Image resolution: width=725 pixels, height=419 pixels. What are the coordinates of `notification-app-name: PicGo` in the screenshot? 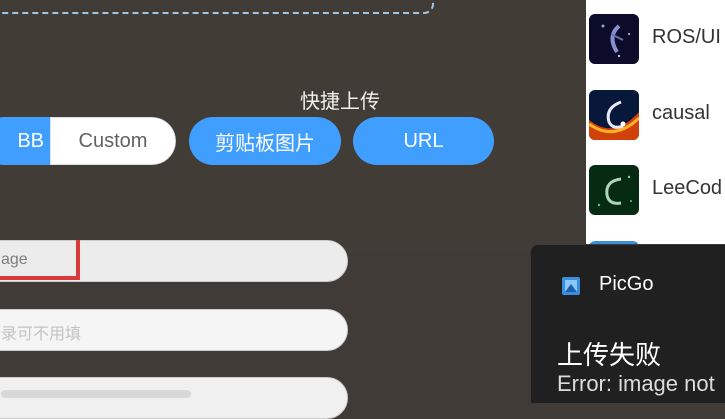 It's located at (626, 284).